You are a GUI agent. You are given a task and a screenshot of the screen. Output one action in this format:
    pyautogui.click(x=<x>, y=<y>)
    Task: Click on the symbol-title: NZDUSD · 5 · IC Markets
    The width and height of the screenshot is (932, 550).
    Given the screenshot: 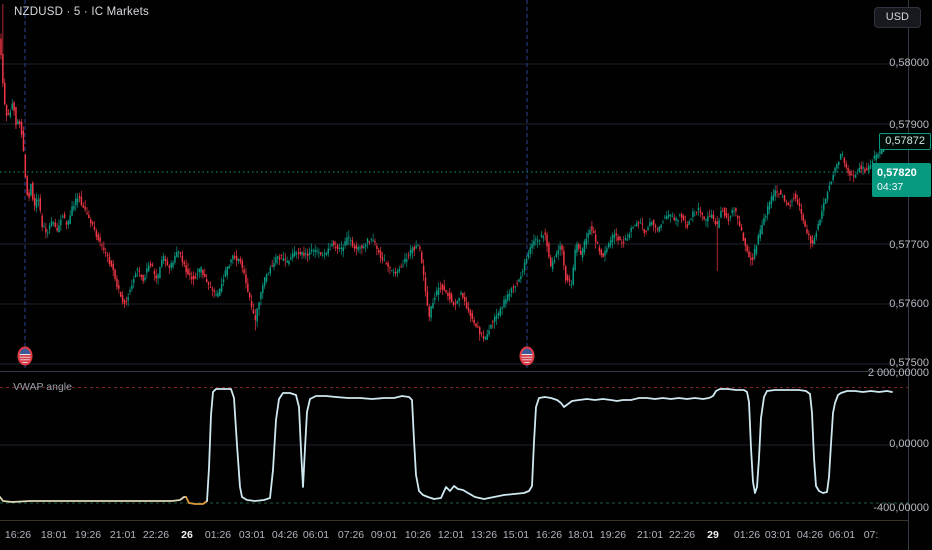 What is the action you would take?
    pyautogui.click(x=81, y=12)
    